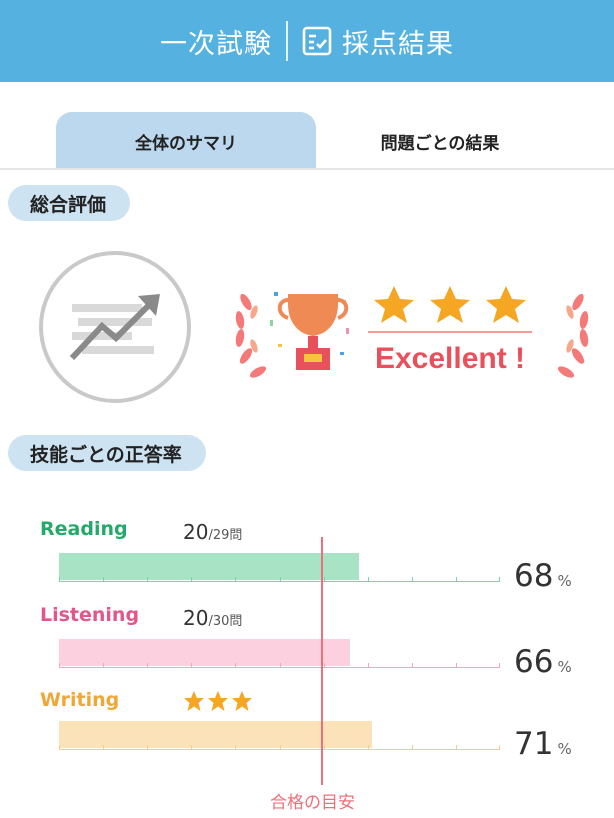 This screenshot has width=614, height=818. I want to click on skill-label-listening: Listening, so click(90, 615).